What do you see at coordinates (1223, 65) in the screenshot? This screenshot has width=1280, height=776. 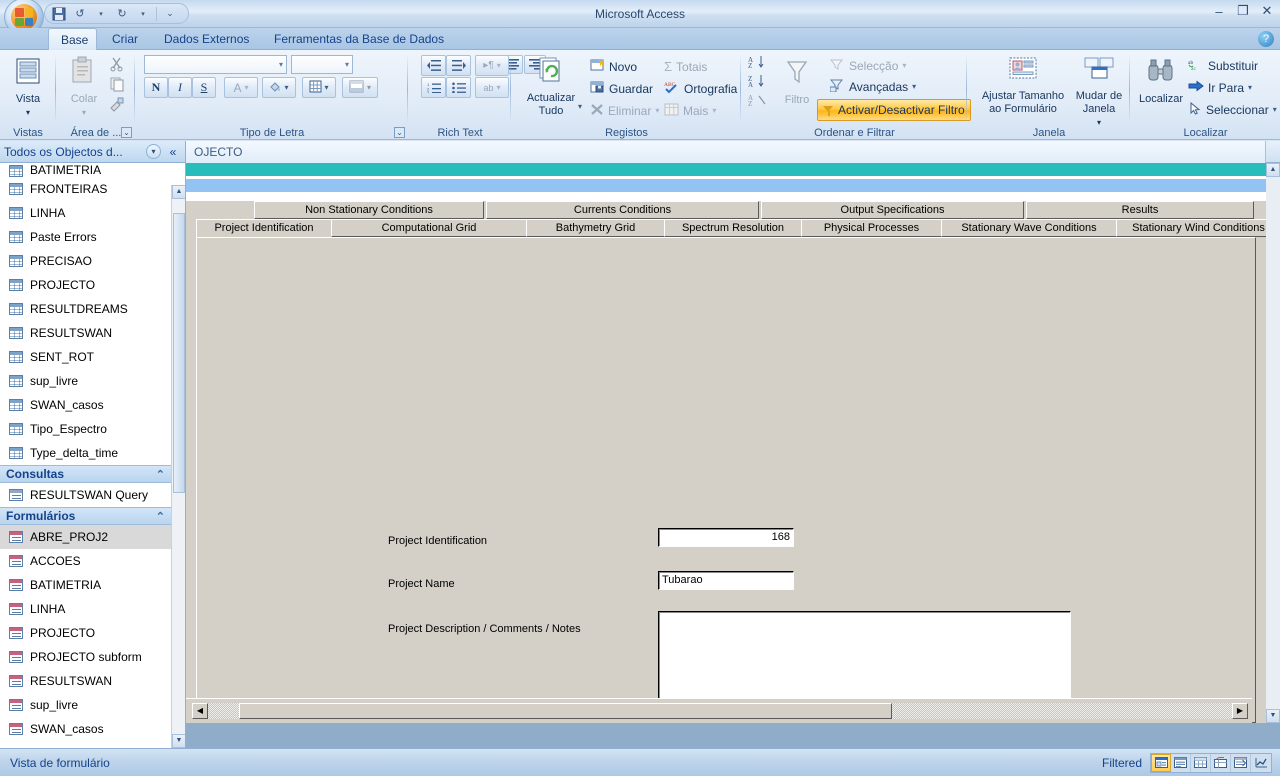 I see `substituir-button: ab ac Substituir` at bounding box center [1223, 65].